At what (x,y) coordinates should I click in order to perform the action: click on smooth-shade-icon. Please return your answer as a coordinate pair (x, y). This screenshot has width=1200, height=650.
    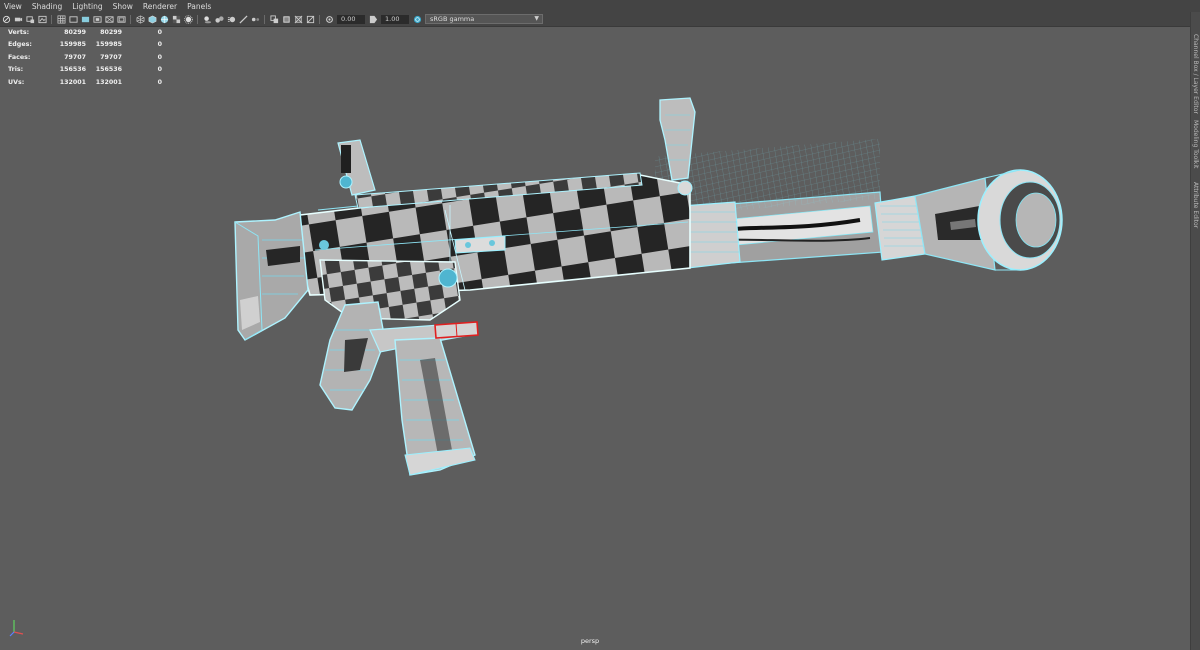
    Looking at the image, I should click on (152, 19).